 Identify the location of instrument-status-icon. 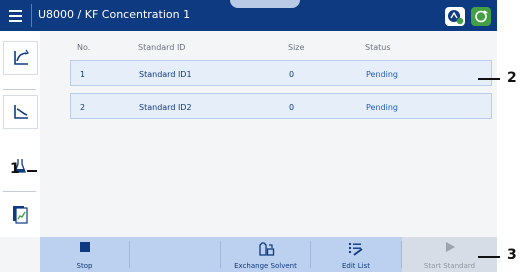
(456, 17).